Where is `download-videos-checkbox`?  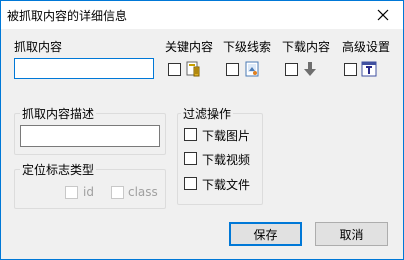 download-videos-checkbox is located at coordinates (190, 158).